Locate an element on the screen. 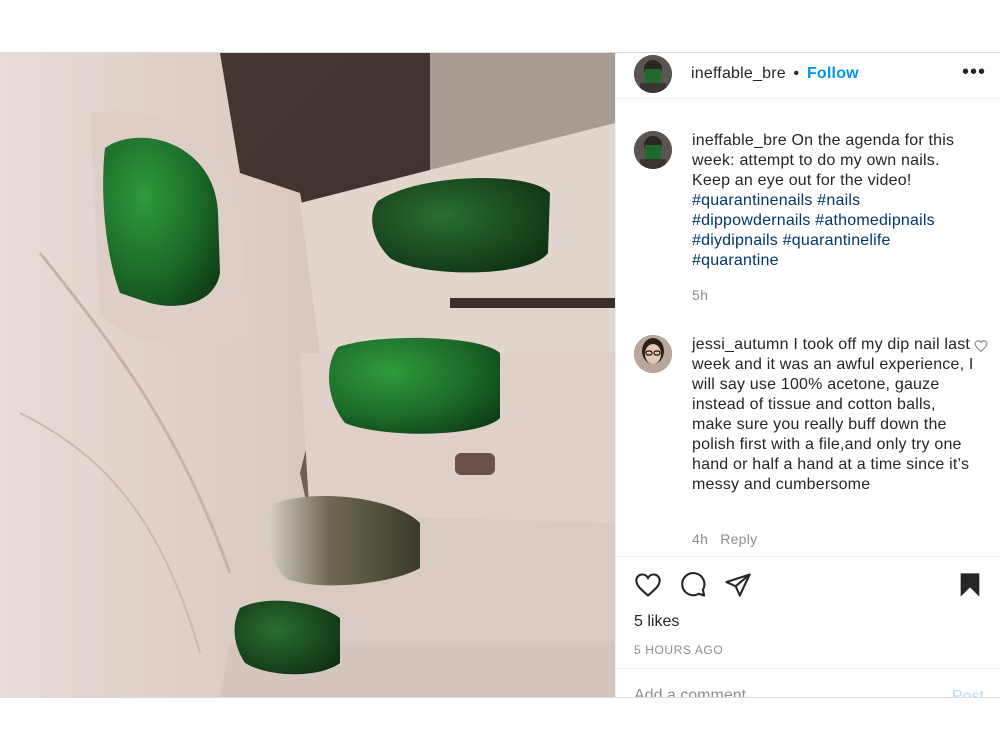 The height and width of the screenshot is (750, 1000). hashtag: #quarantine is located at coordinates (735, 260).